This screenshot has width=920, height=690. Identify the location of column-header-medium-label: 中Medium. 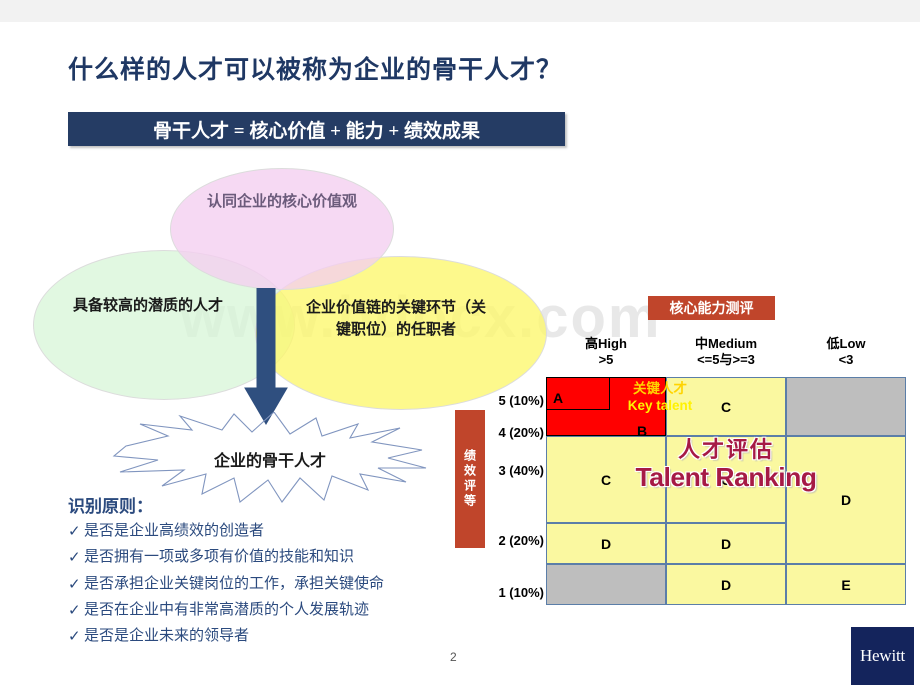
(726, 343).